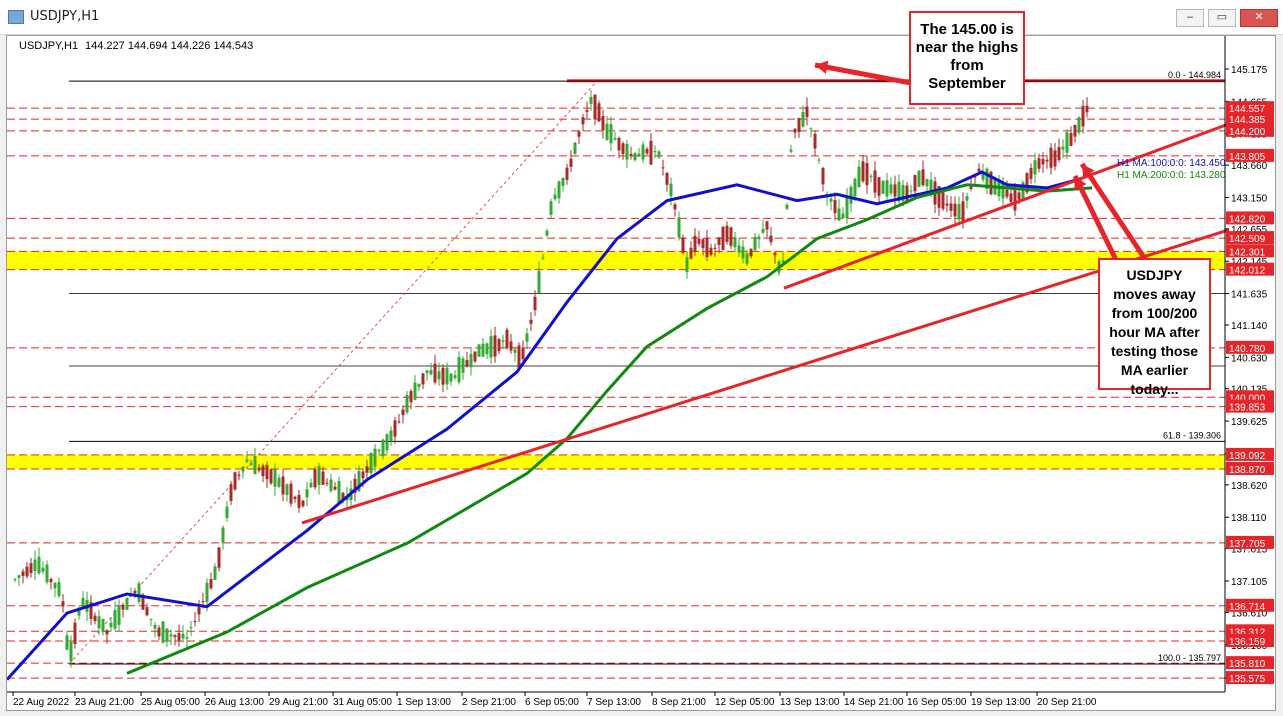  Describe the element at coordinates (614, 702) in the screenshot. I see `time-tick-label: 7 Sep 13:00` at that location.